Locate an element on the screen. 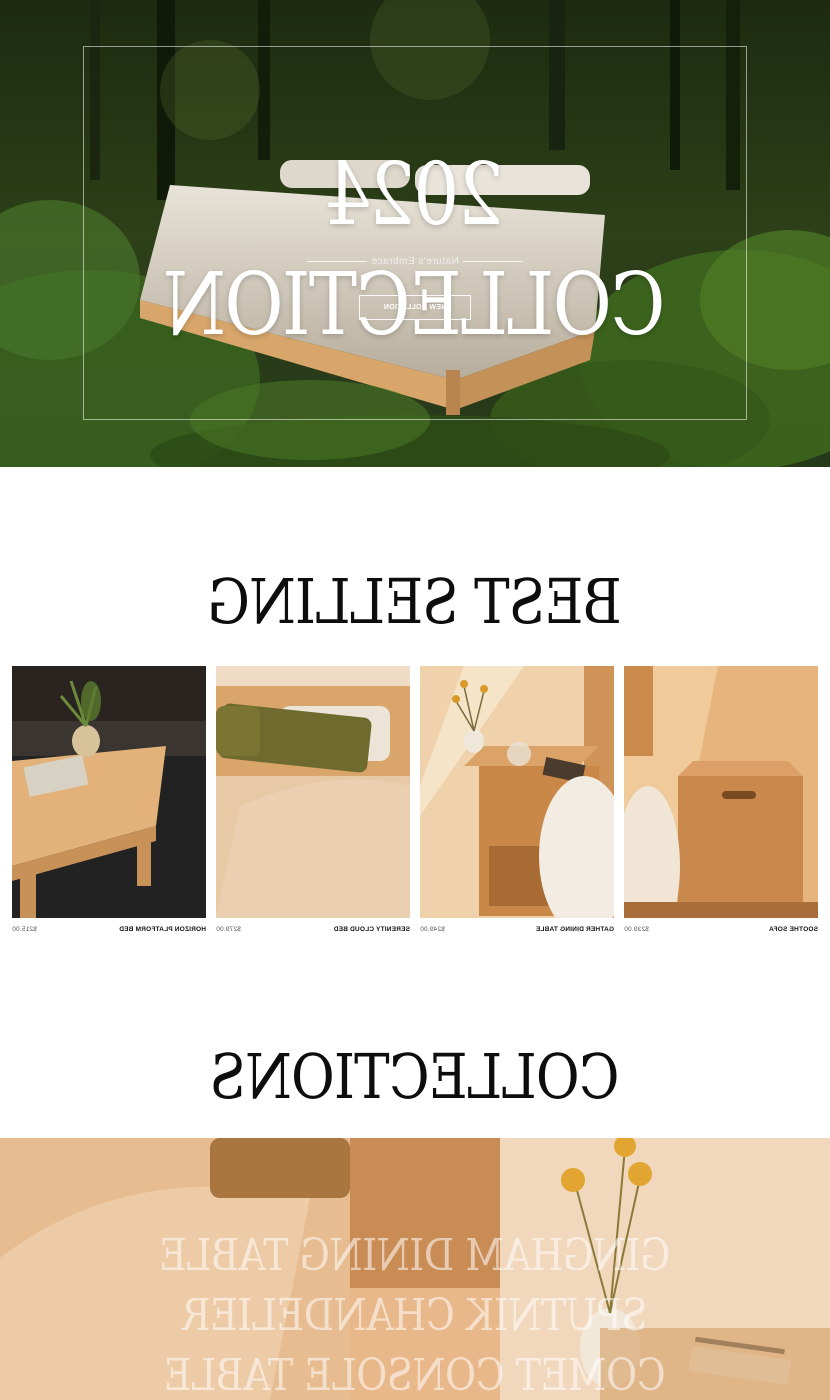 Image resolution: width=830 pixels, height=1400 pixels. collection-link: SPUTNIK CHANDELIER is located at coordinates (415, 1316).